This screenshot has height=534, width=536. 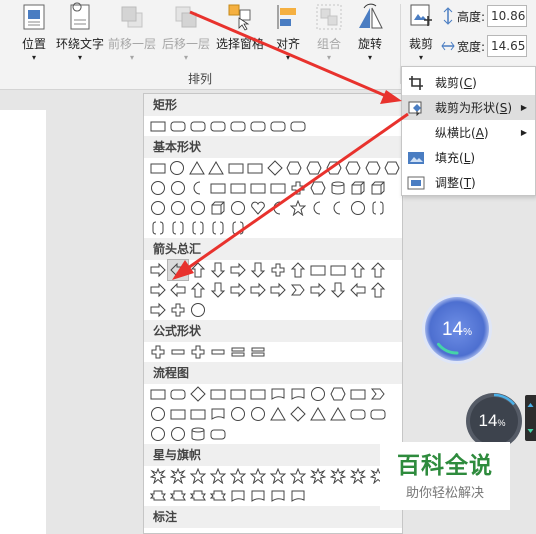 I want to click on shape-curved-ribbon-down-icon, so click(x=218, y=496).